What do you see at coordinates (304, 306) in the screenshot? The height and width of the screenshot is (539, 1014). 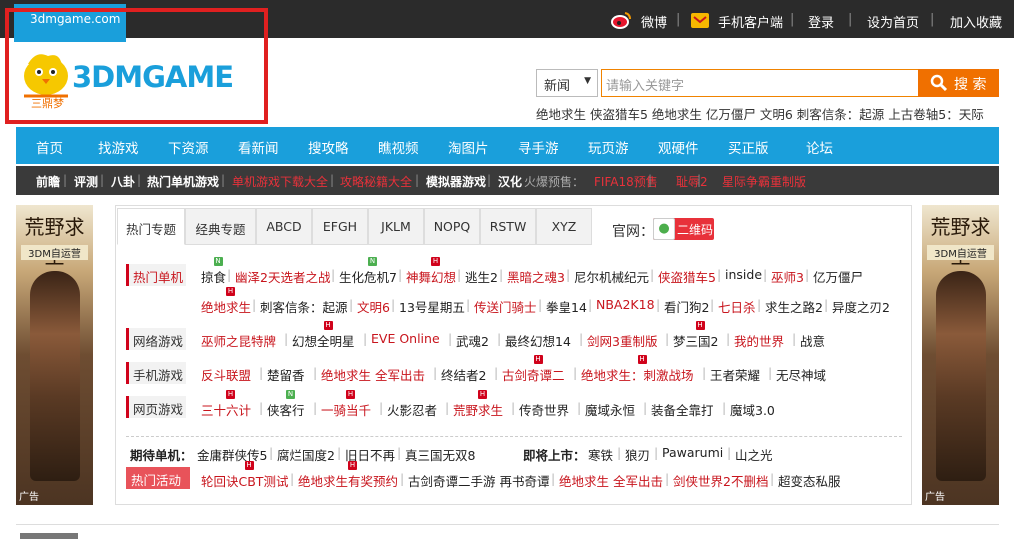 I see `game-link: 刺客信条：起源` at bounding box center [304, 306].